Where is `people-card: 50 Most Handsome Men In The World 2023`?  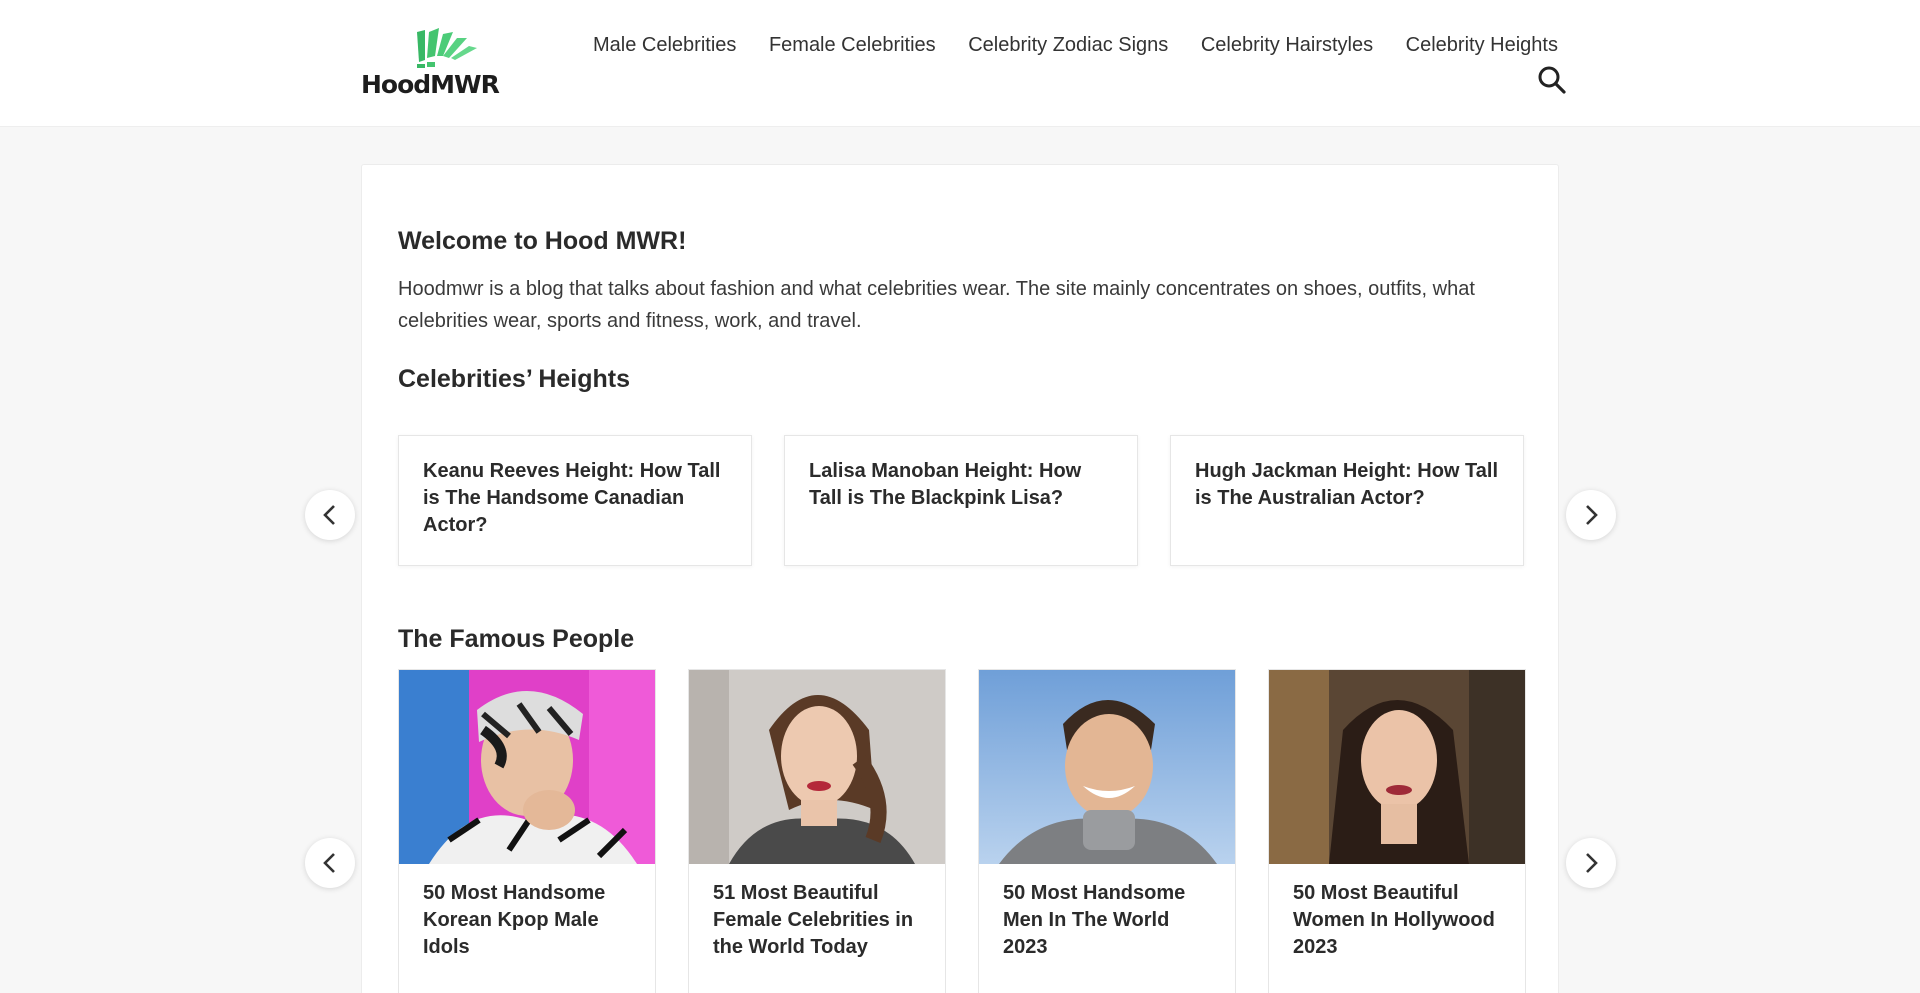 people-card: 50 Most Handsome Men In The World 2023 is located at coordinates (1107, 831).